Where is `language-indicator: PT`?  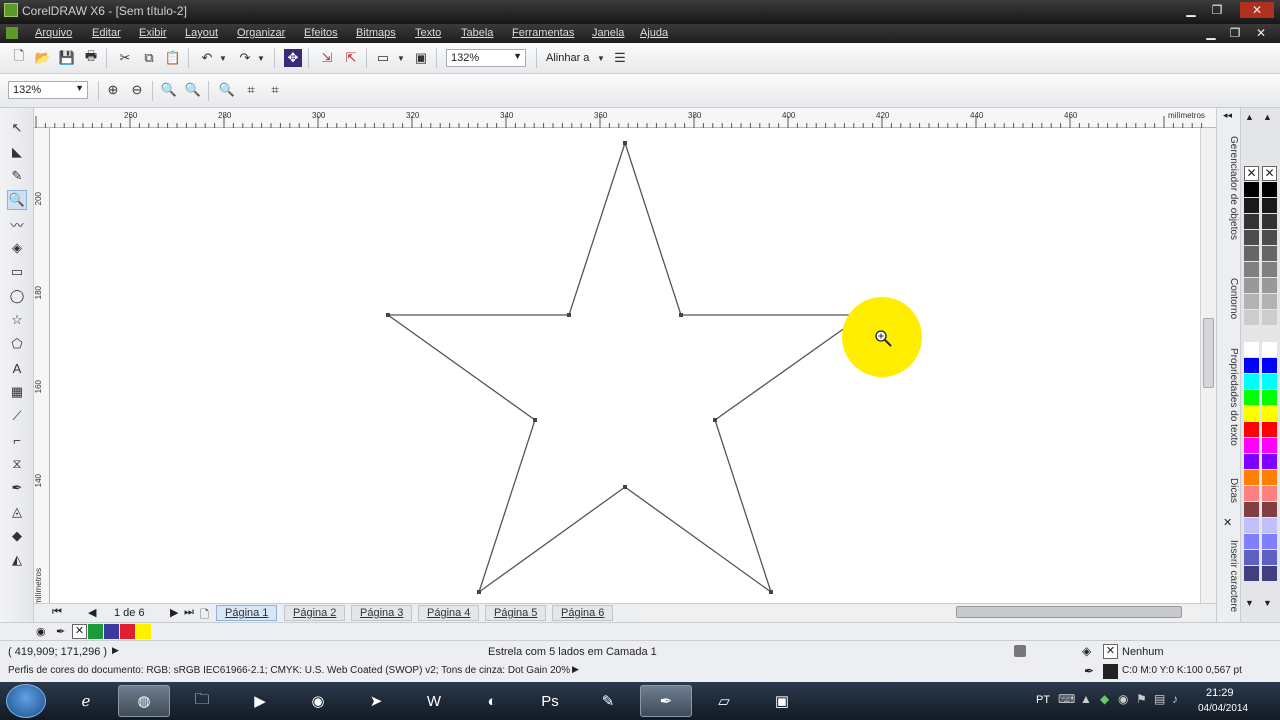 language-indicator: PT is located at coordinates (1043, 700).